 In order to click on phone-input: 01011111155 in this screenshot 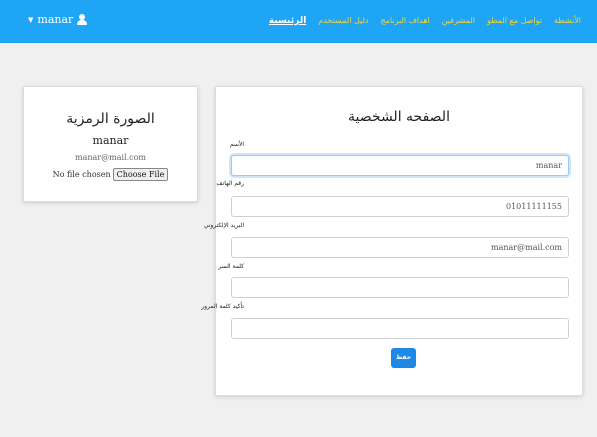, I will do `click(400, 206)`.